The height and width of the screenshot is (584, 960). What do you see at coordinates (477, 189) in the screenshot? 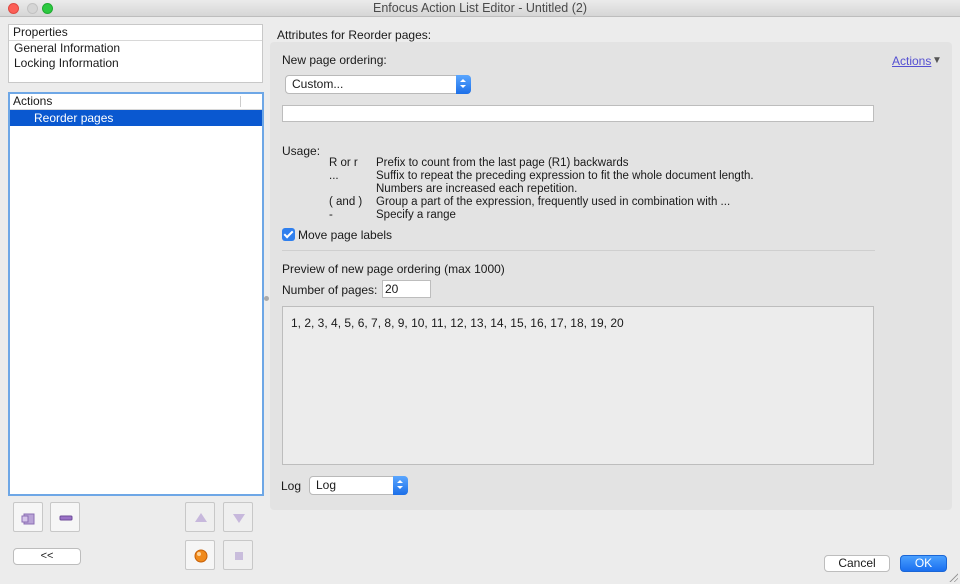
I see `usage-desc: Numbers are increased each repetition.` at bounding box center [477, 189].